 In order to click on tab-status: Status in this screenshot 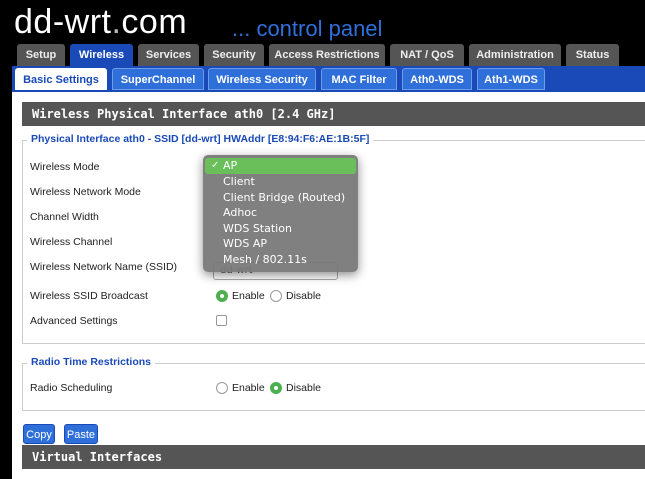, I will do `click(592, 55)`.